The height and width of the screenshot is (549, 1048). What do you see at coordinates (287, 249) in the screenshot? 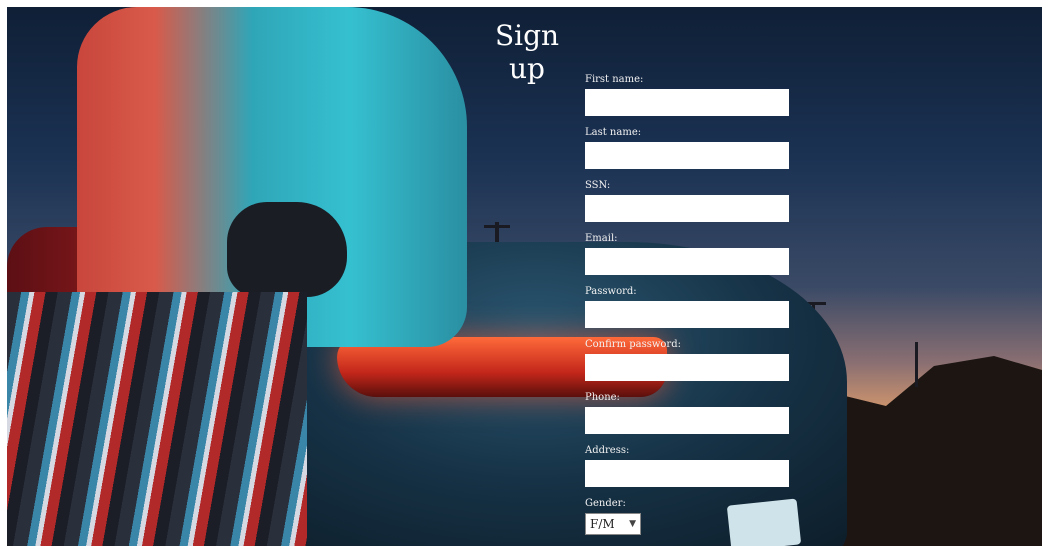
I see `person-gloved-hand` at bounding box center [287, 249].